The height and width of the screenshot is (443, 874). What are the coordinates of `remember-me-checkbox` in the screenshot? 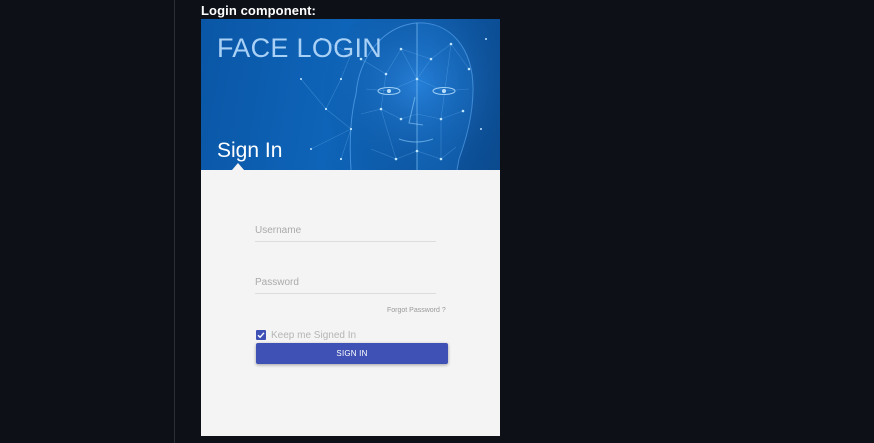 It's located at (261, 335).